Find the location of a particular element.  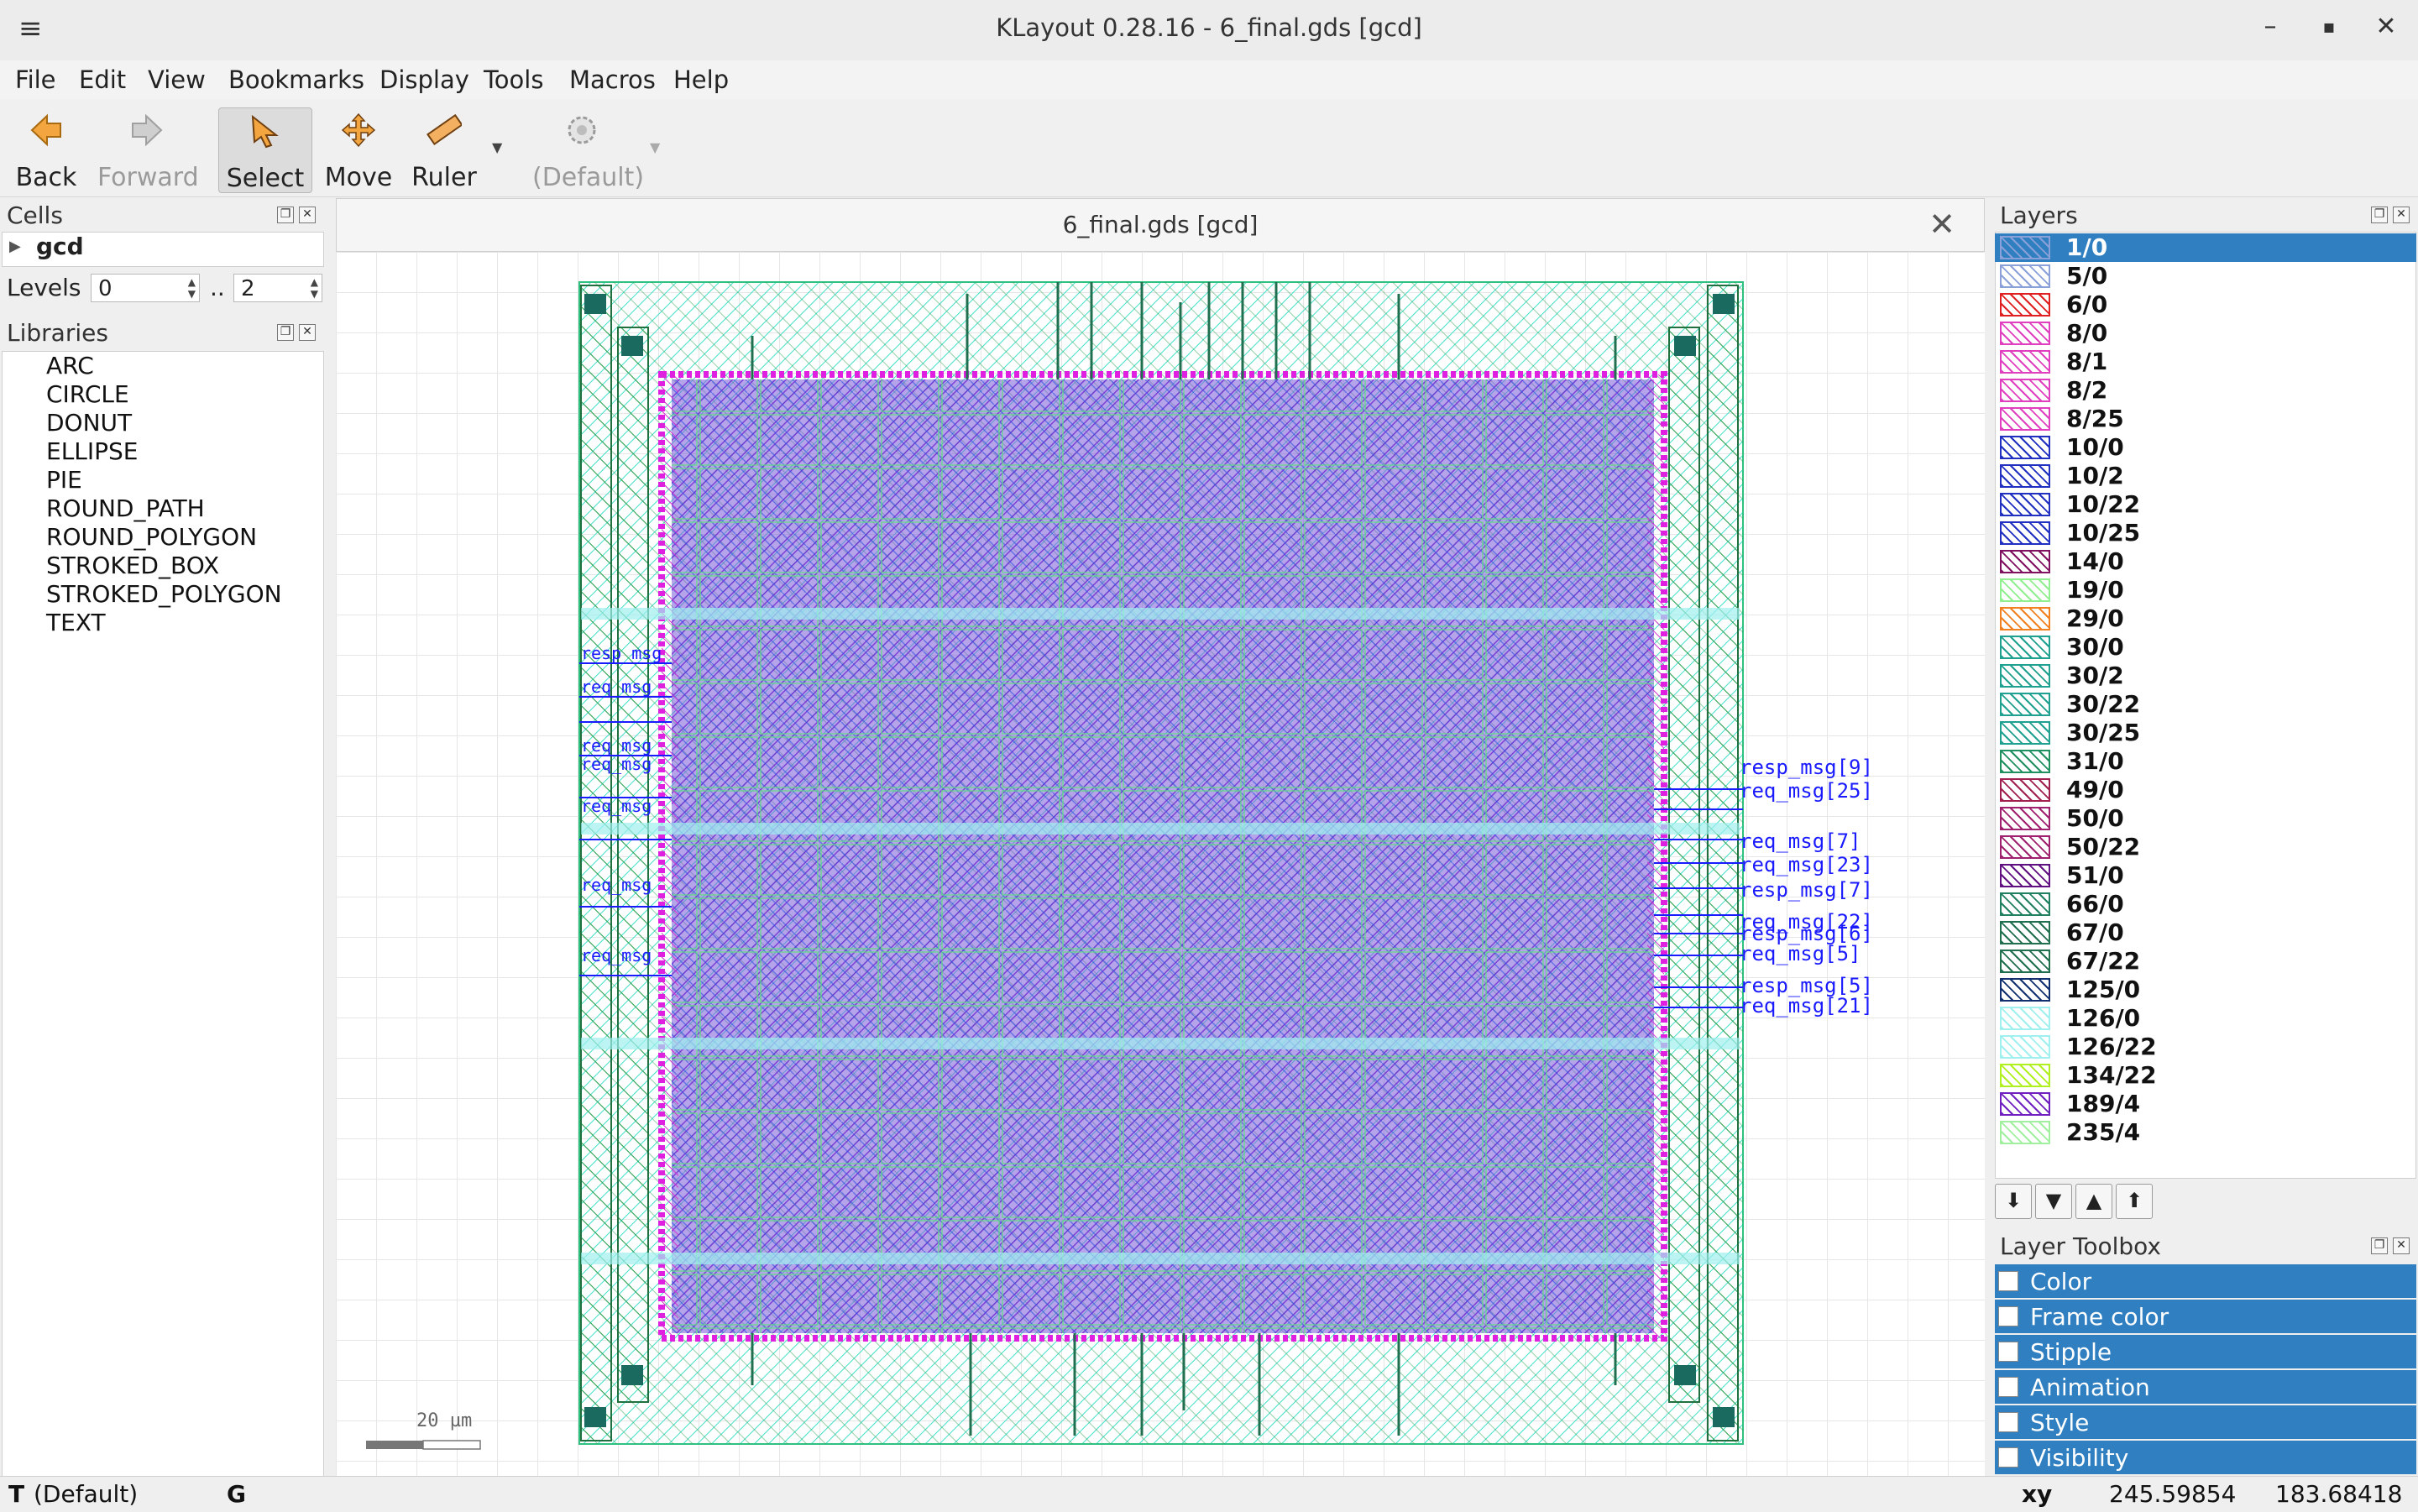

ruler-tool-button: Ruler is located at coordinates (444, 149).